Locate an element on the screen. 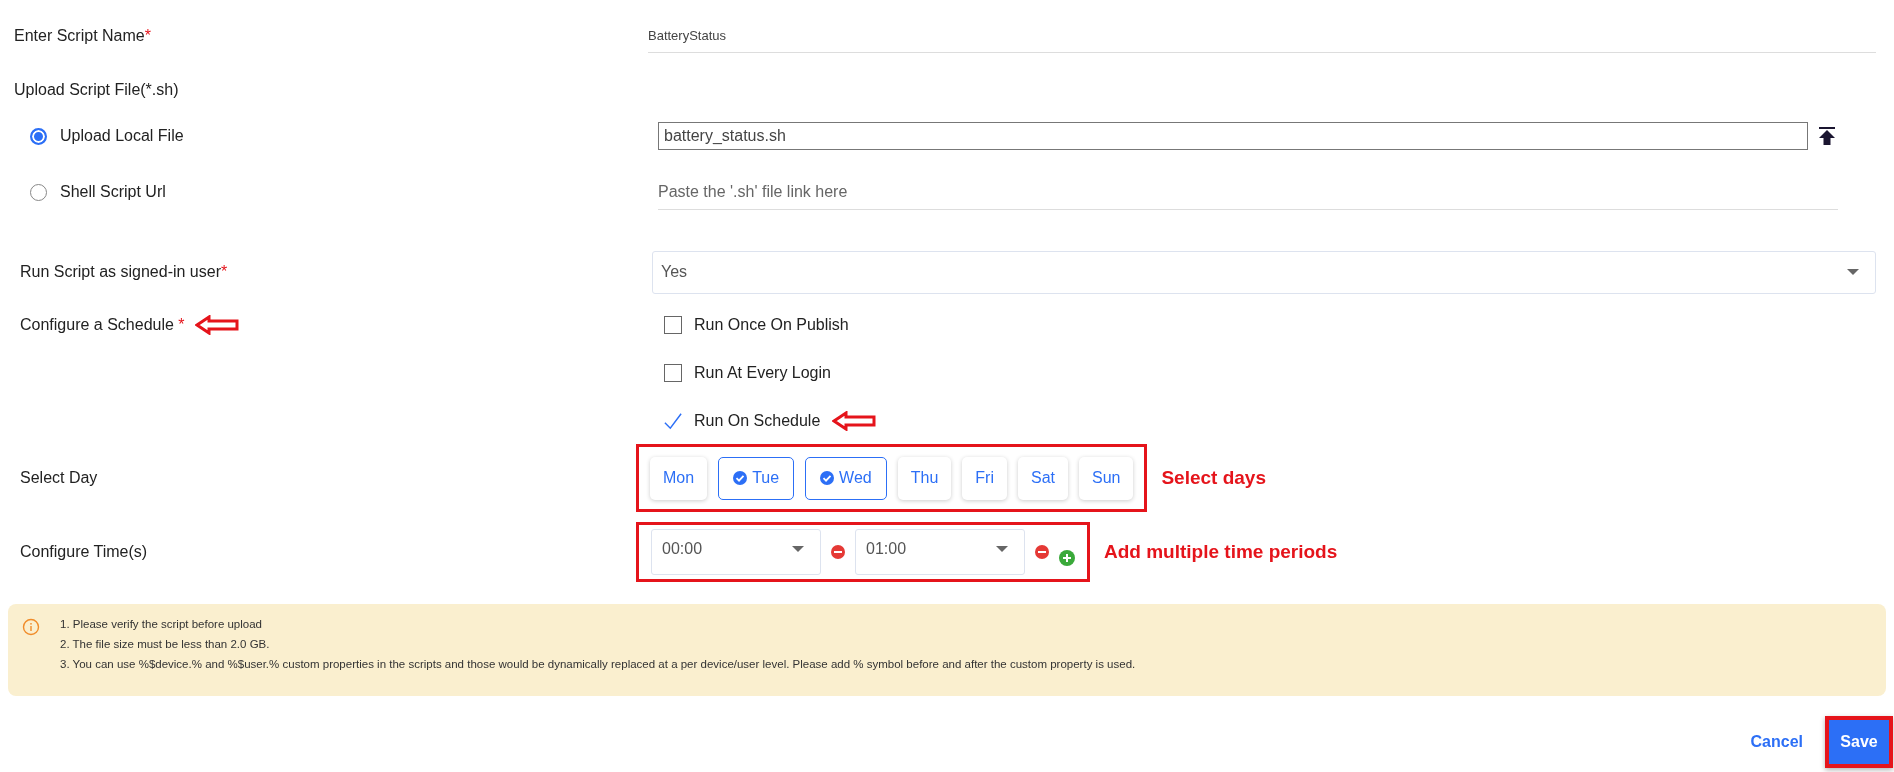 The width and height of the screenshot is (1894, 772). time-select: 00:00 is located at coordinates (736, 552).